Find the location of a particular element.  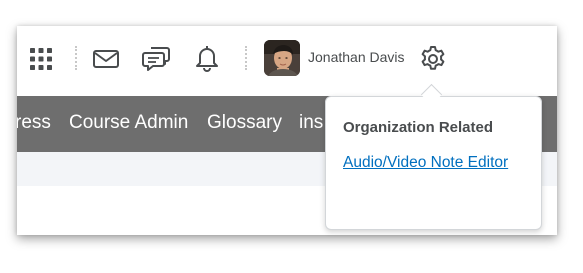

apps-grid-icon is located at coordinates (41, 59).